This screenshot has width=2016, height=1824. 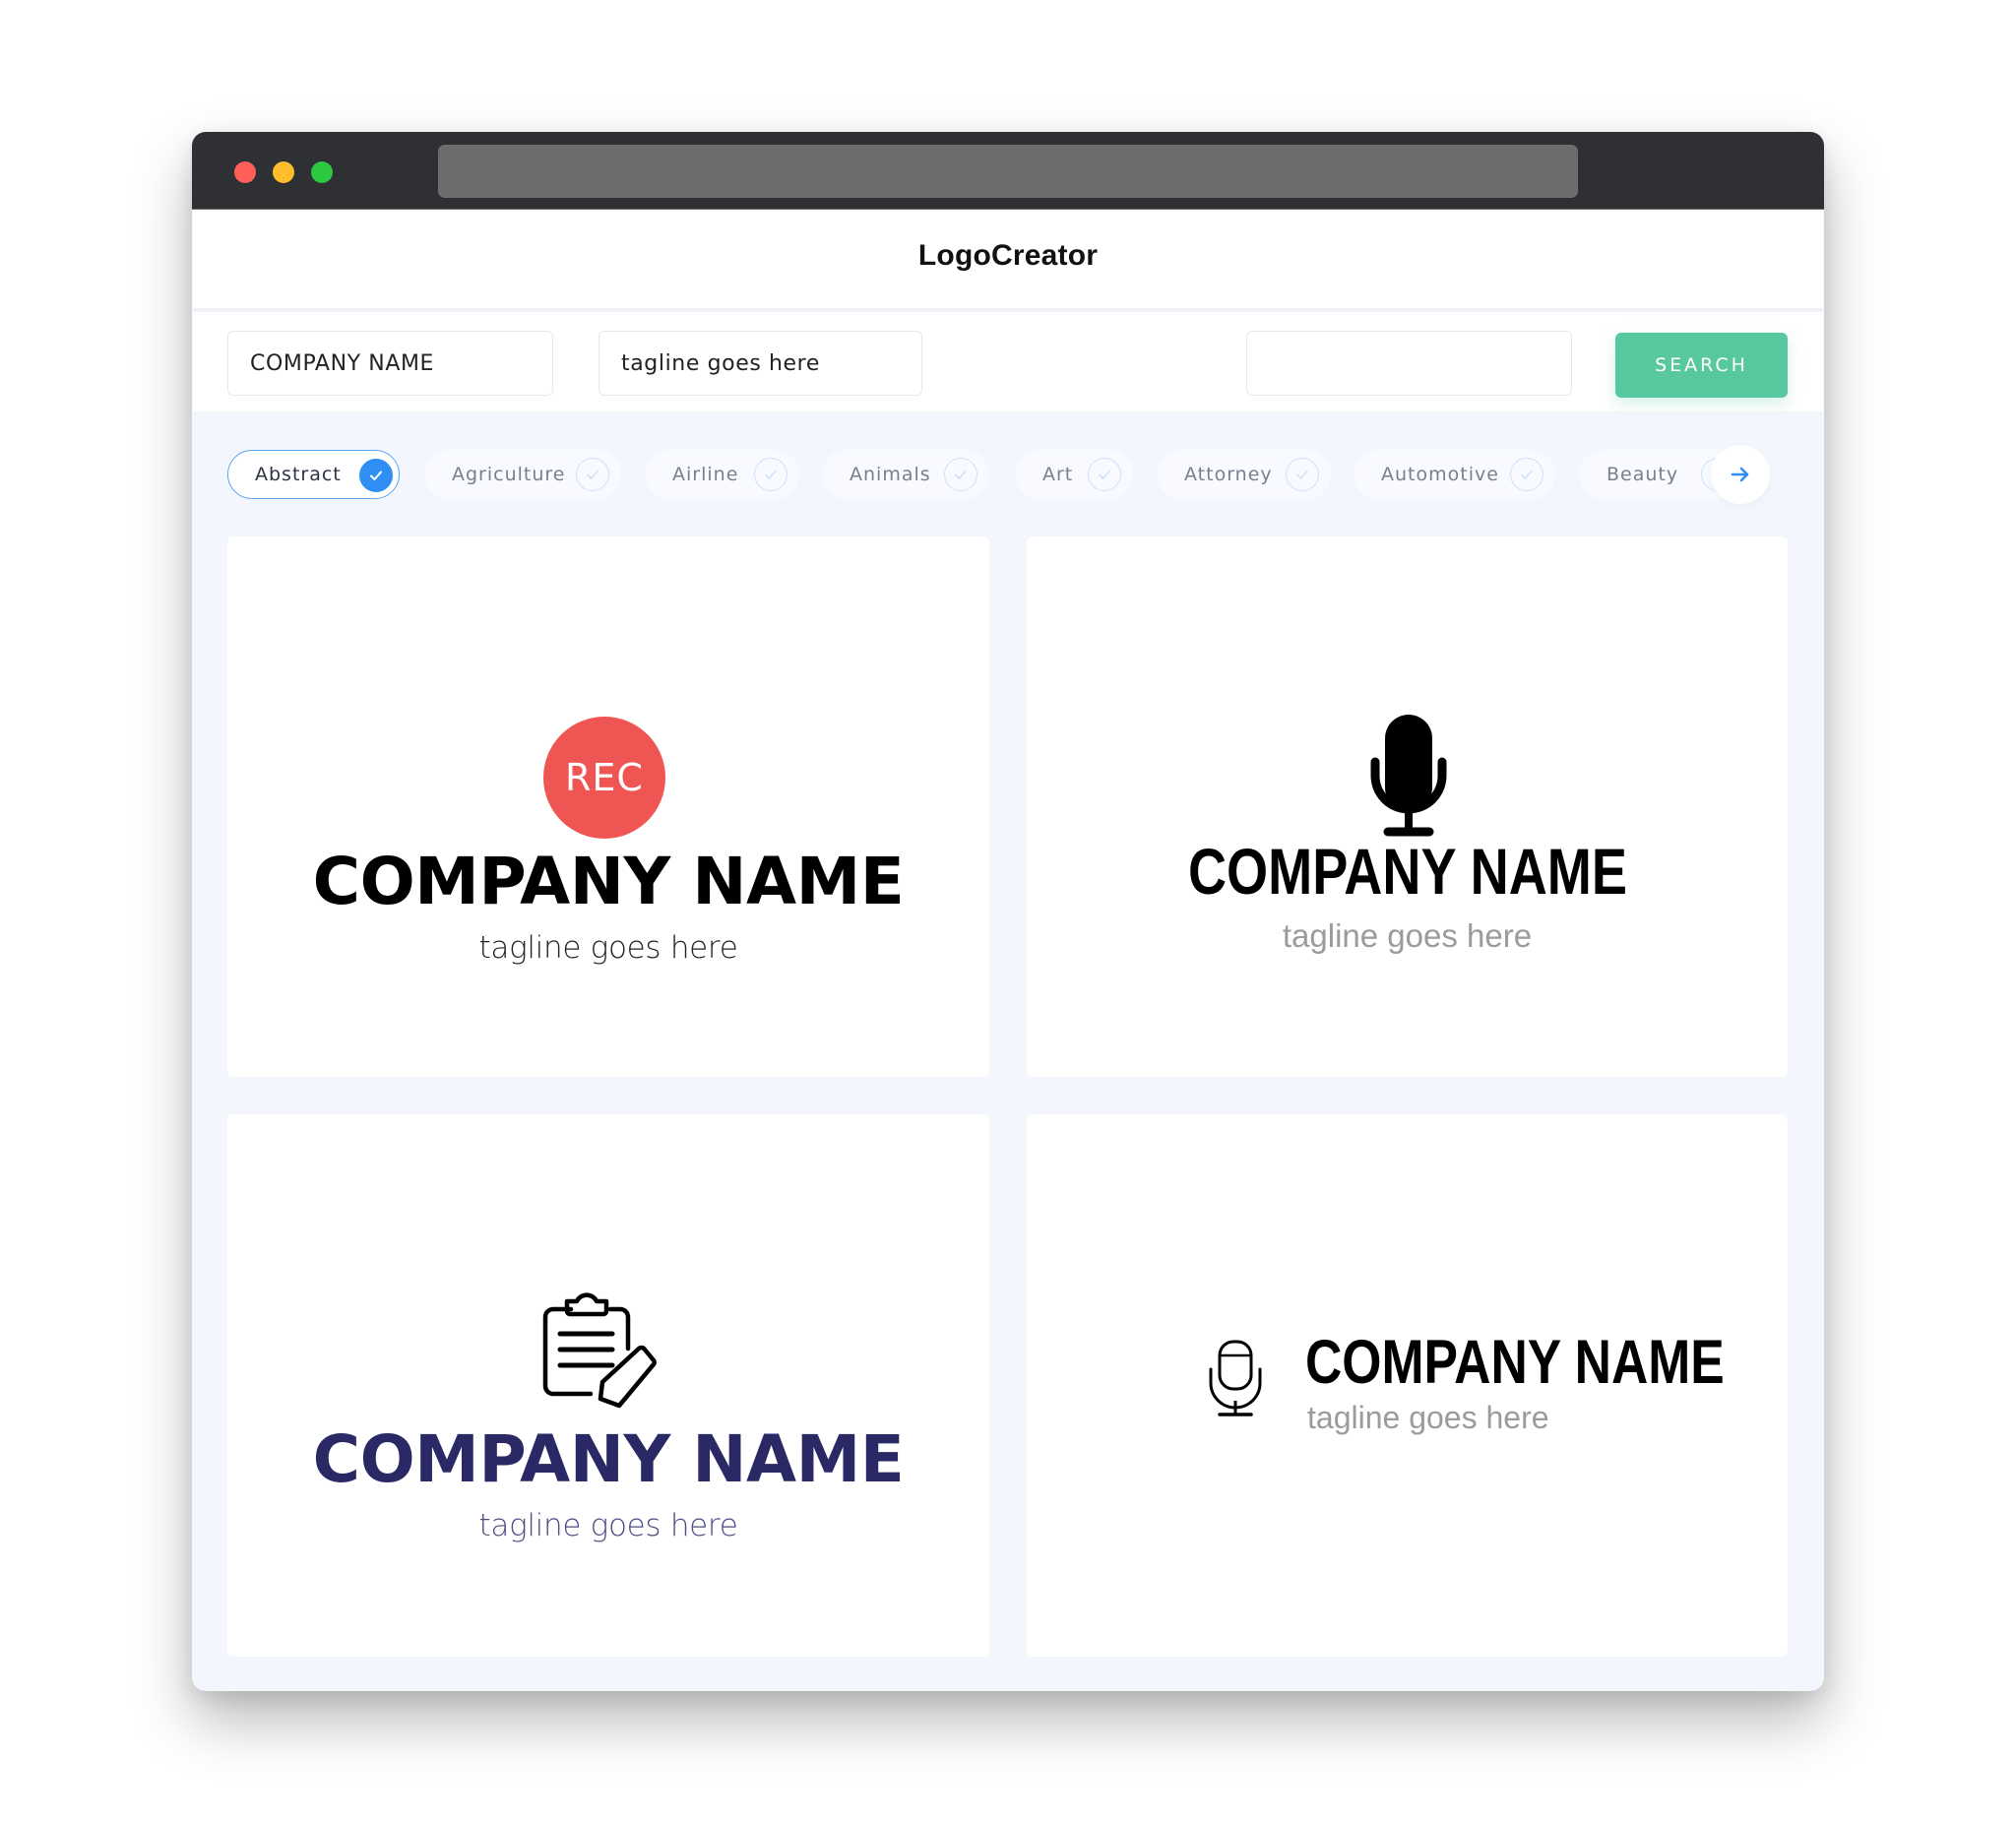 I want to click on minimize-window-button, so click(x=283, y=172).